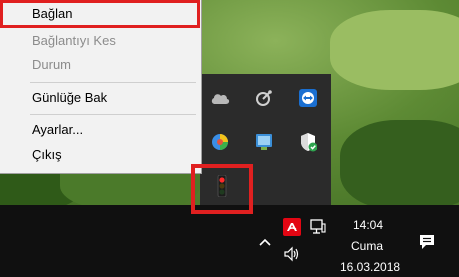 Image resolution: width=459 pixels, height=277 pixels. What do you see at coordinates (265, 242) in the screenshot?
I see `chevron-up-icon` at bounding box center [265, 242].